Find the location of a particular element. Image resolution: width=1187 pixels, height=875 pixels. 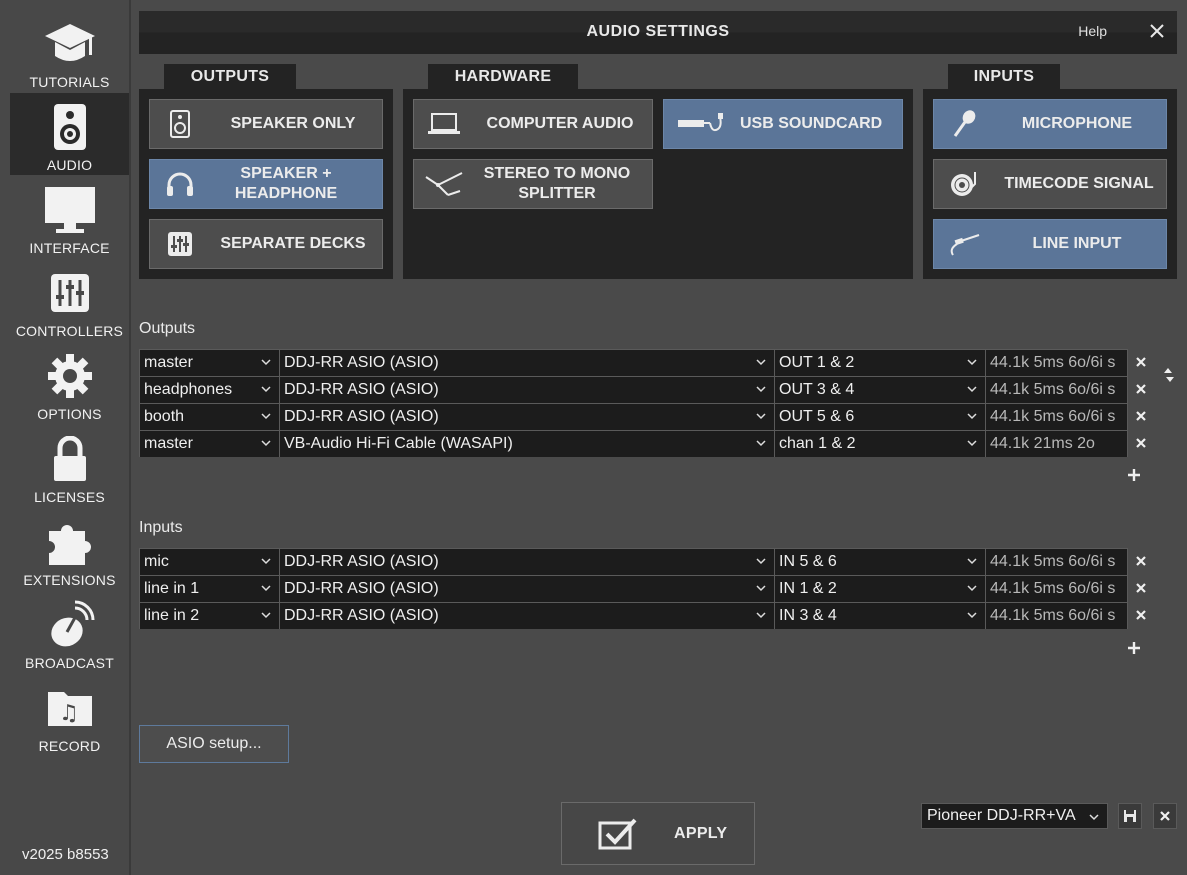

channel-select: OUT 1 & 2 is located at coordinates (879, 363).